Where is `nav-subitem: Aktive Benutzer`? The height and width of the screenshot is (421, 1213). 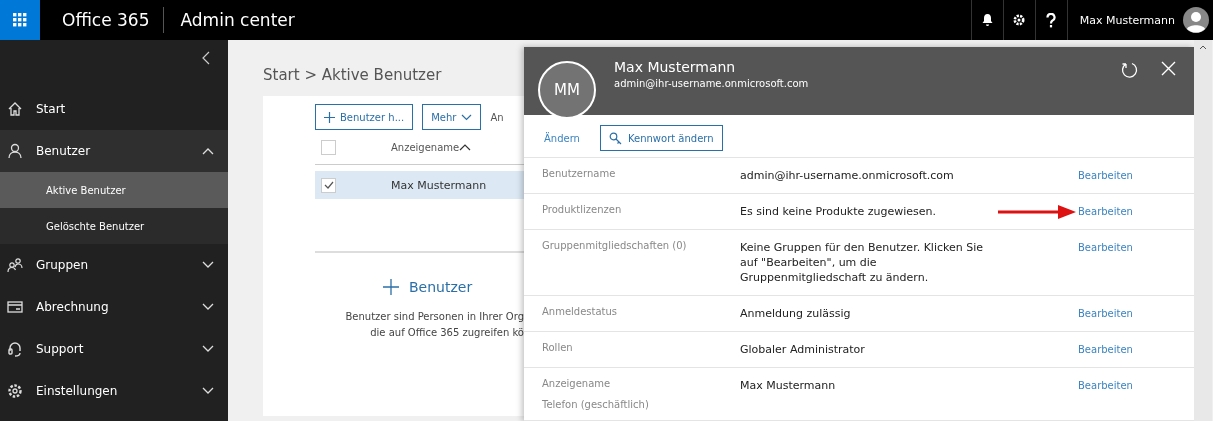 nav-subitem: Aktive Benutzer is located at coordinates (114, 190).